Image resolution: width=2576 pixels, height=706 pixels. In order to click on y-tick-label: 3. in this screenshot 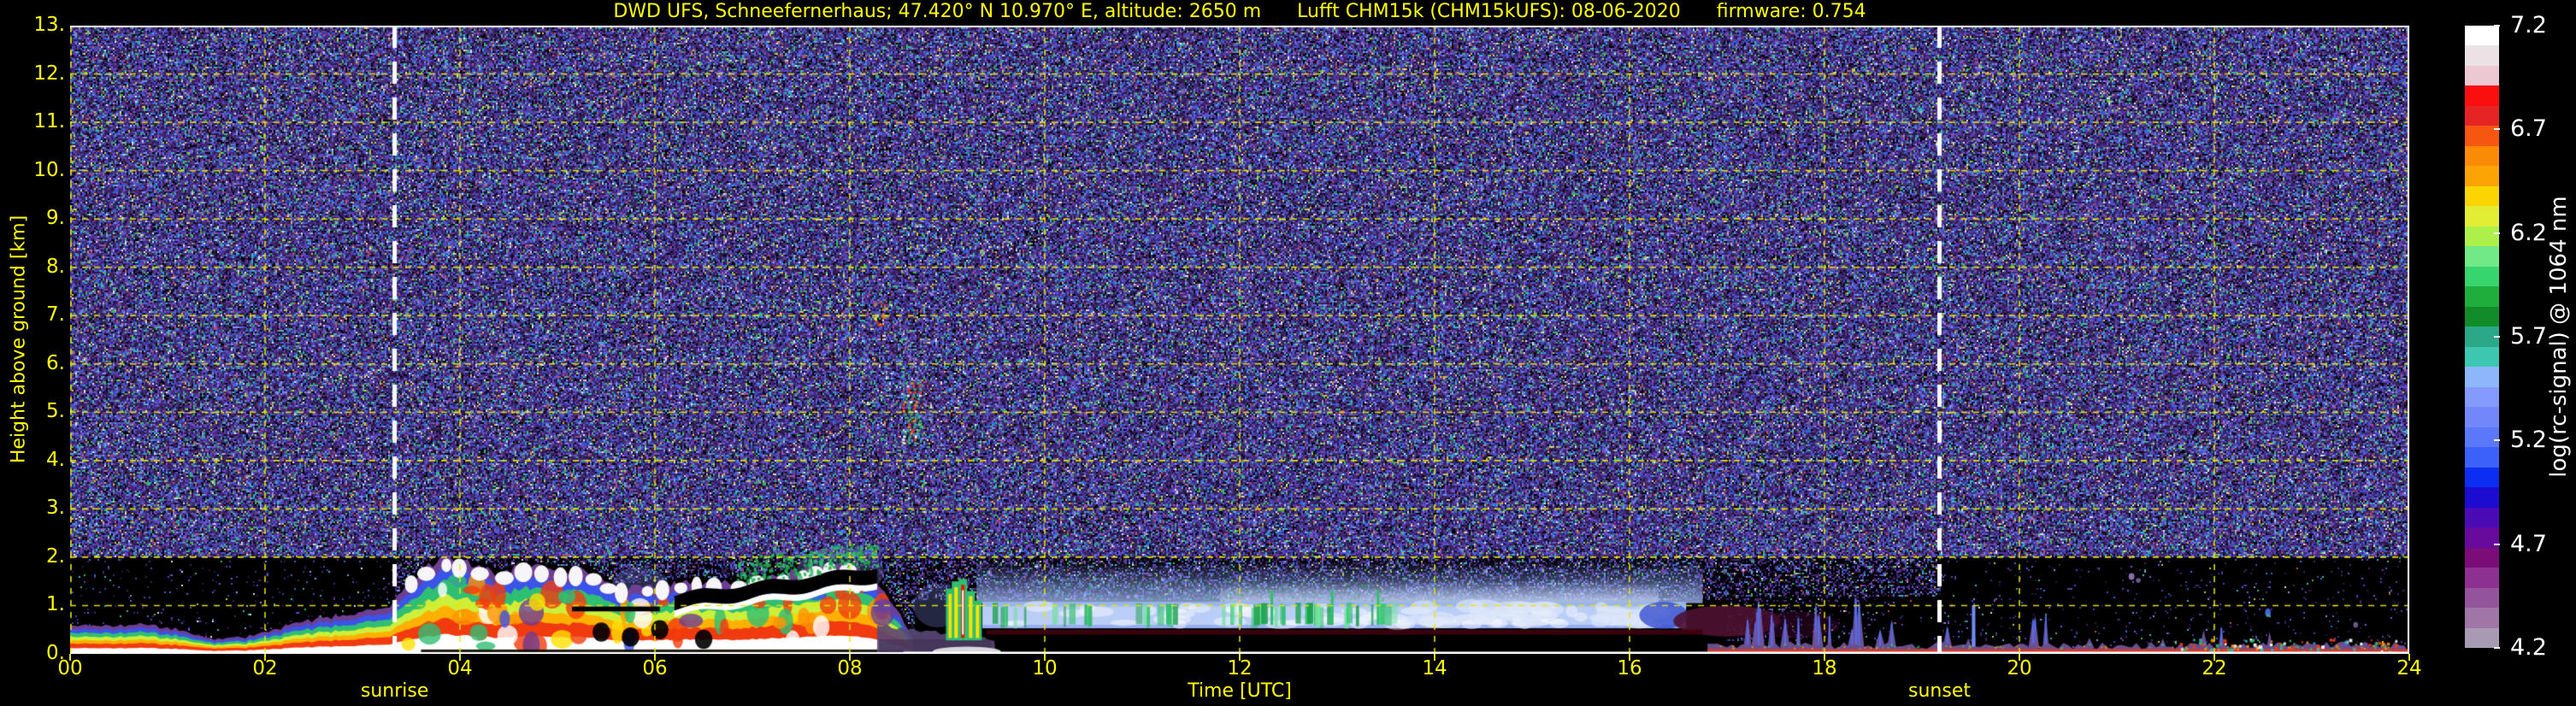, I will do `click(55, 508)`.